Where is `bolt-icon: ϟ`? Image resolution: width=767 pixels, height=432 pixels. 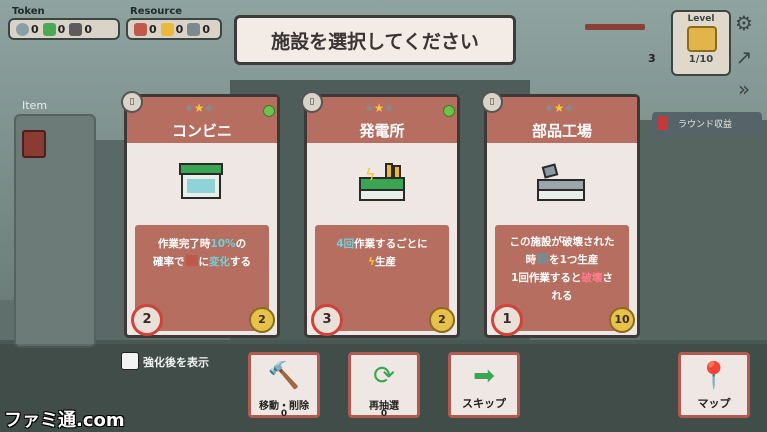
bolt-icon: ϟ is located at coordinates (371, 262).